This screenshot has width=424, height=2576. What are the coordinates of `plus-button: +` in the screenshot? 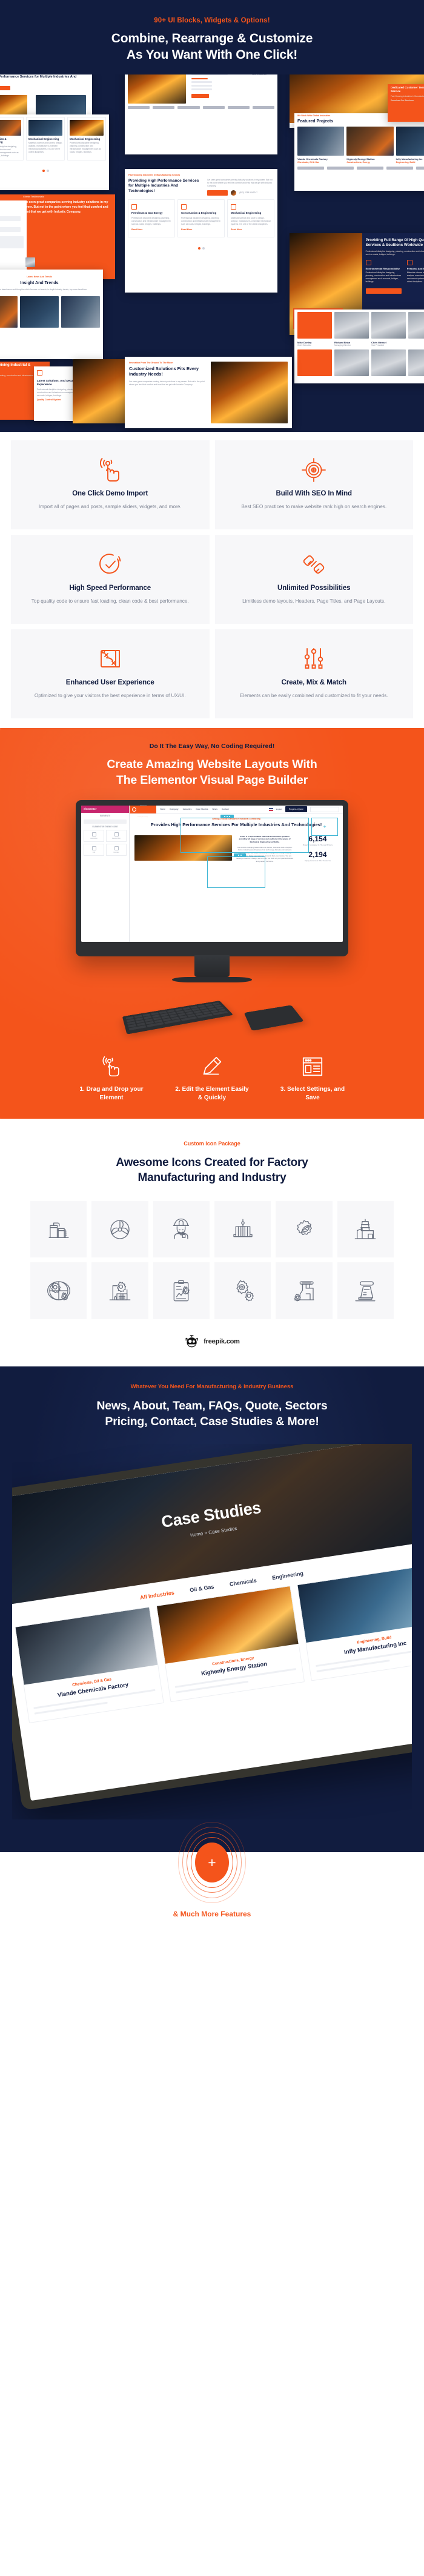 It's located at (212, 1863).